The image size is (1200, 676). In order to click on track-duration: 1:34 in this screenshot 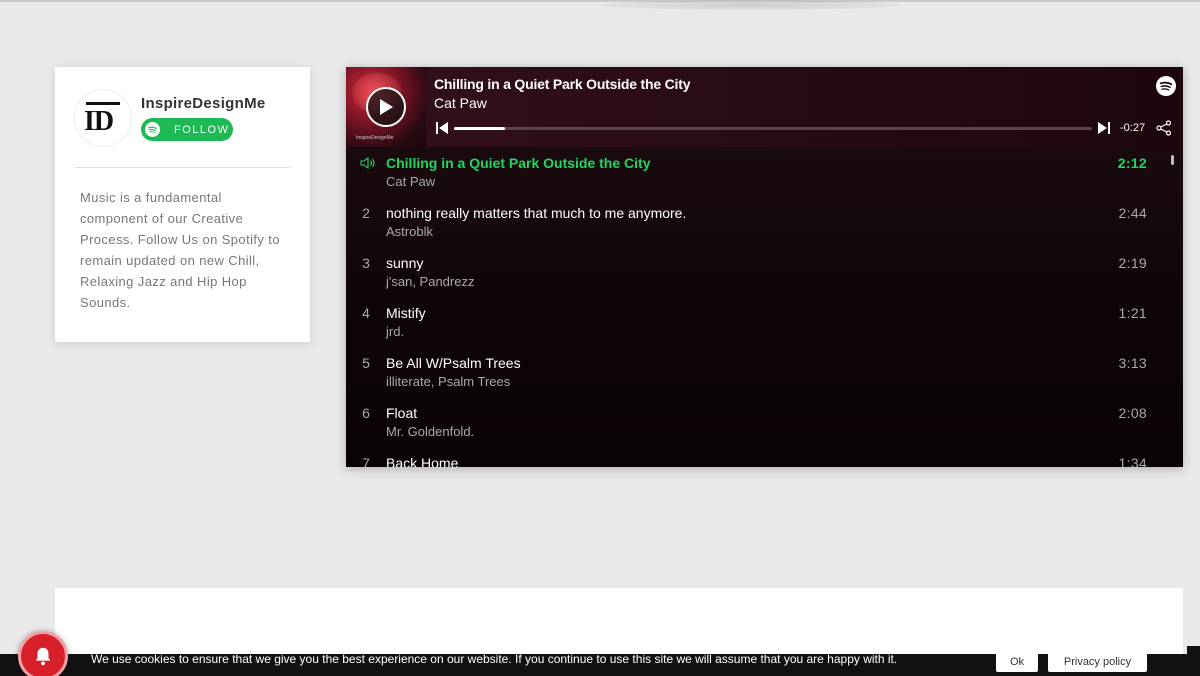, I will do `click(1132, 461)`.